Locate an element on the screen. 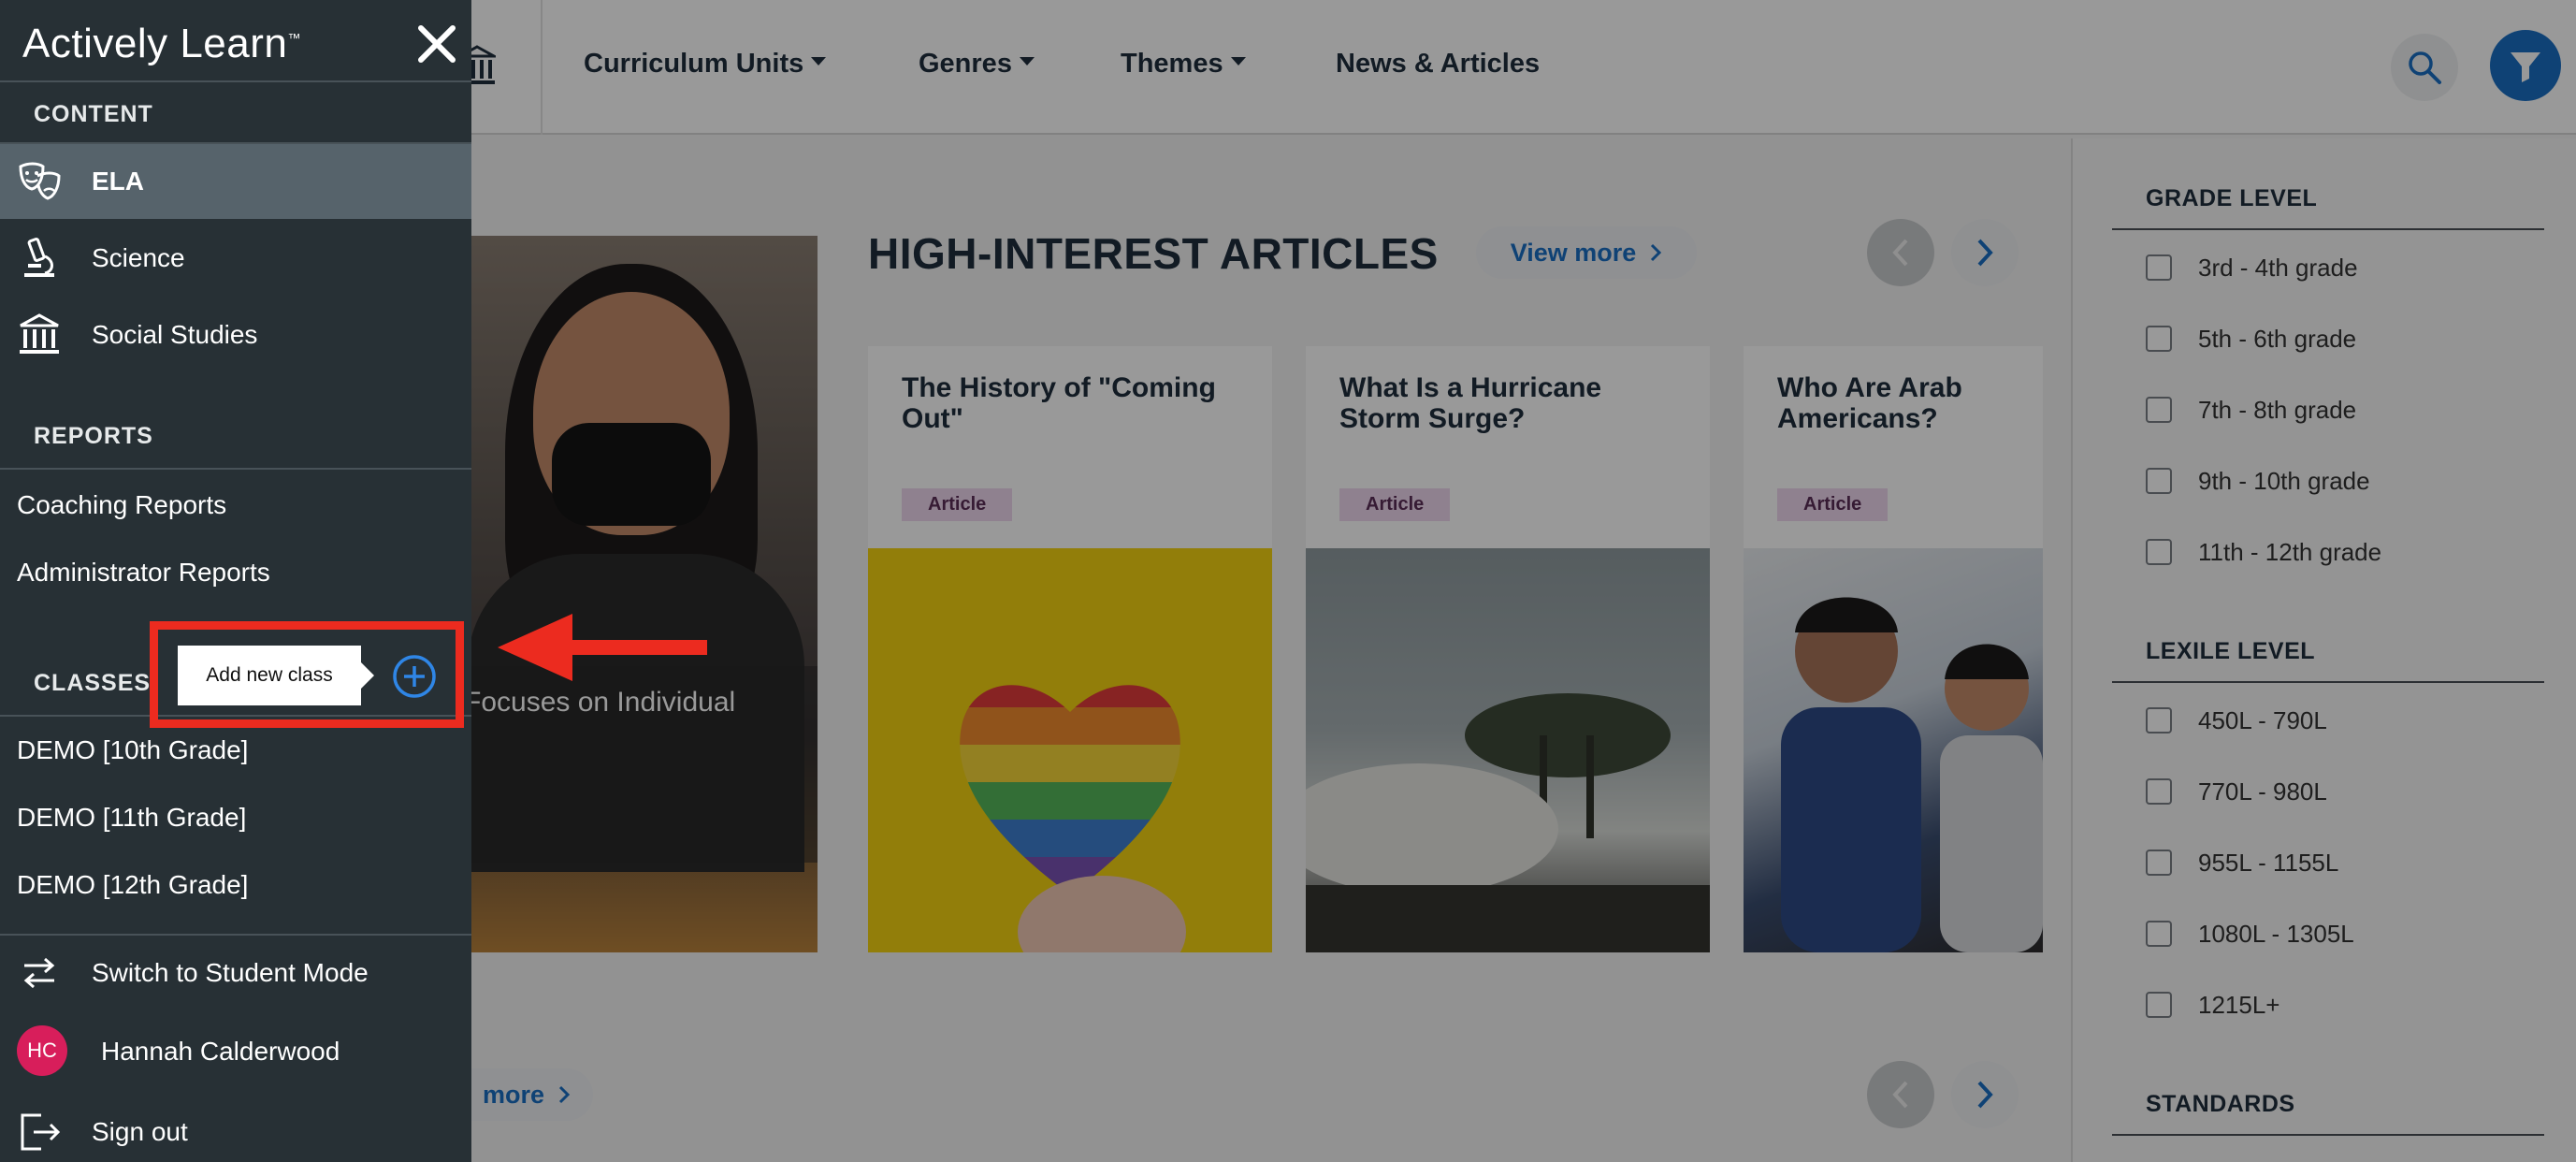  sidebar-item-ela: ELA is located at coordinates (235, 182).